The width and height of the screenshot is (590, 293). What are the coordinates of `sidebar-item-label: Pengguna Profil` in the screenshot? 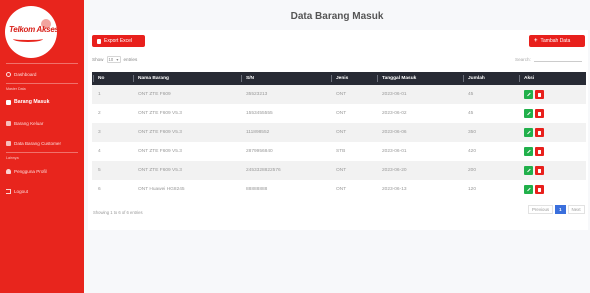 It's located at (30, 171).